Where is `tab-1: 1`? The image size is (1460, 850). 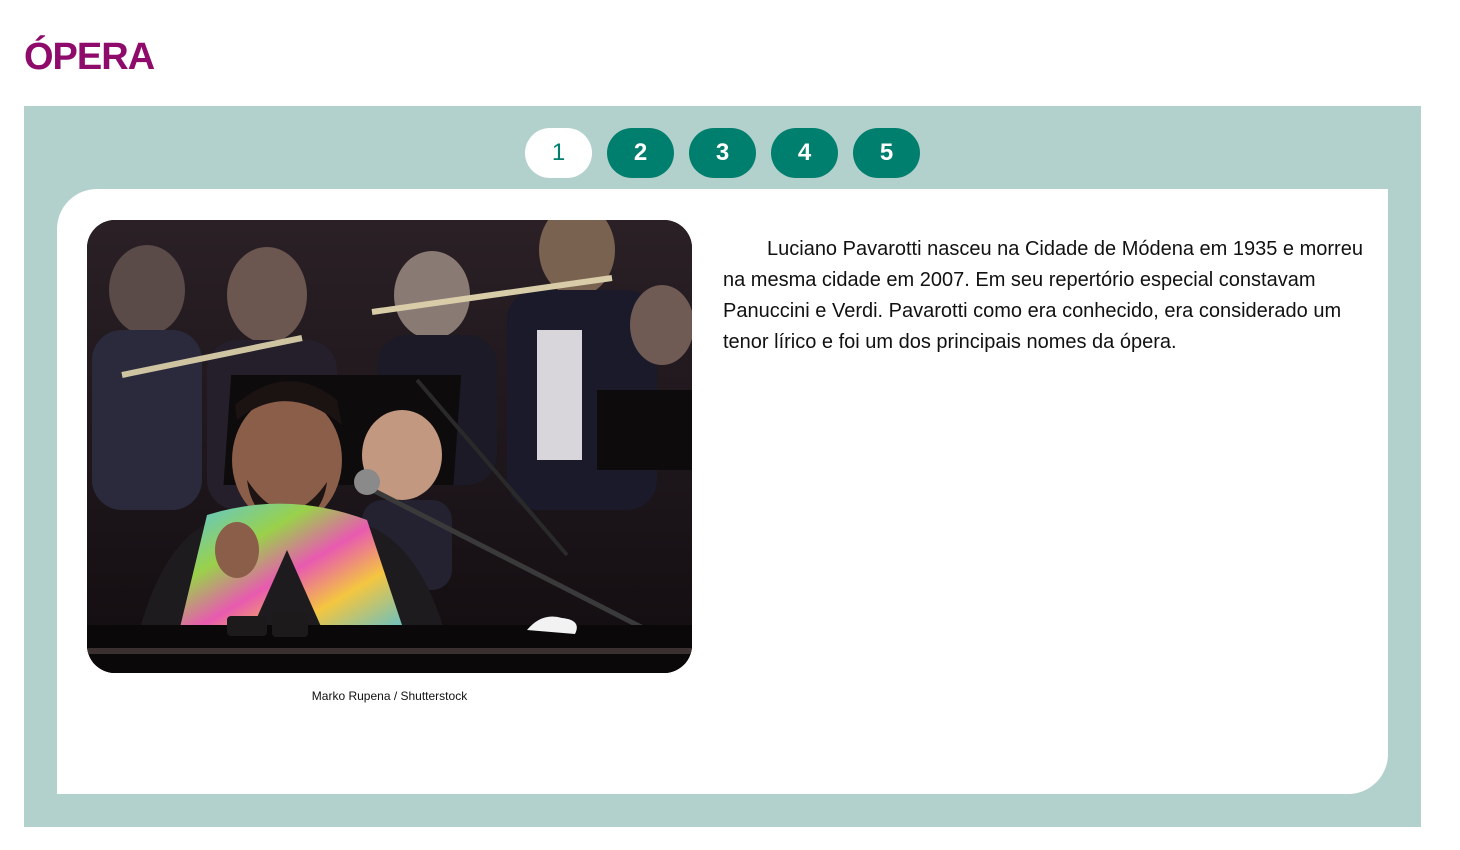 tab-1: 1 is located at coordinates (558, 153).